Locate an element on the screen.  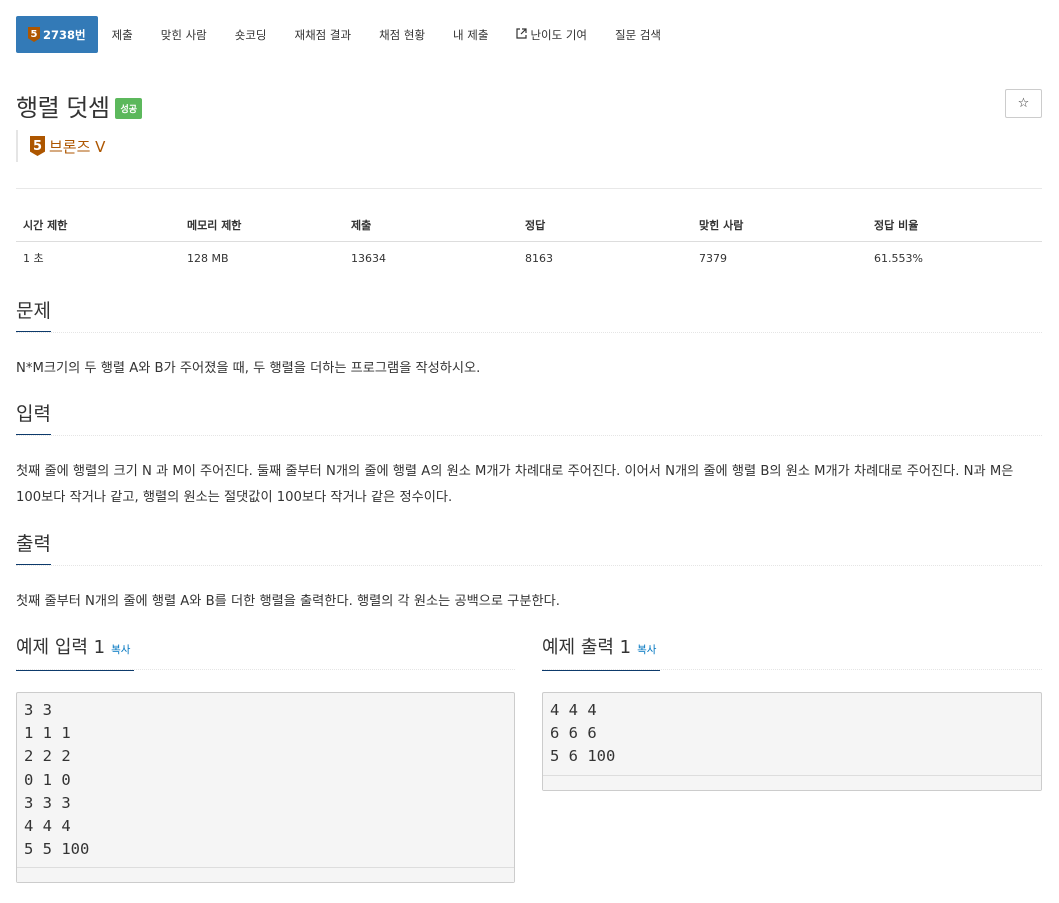
problem-heading: 문제 is located at coordinates (33, 315).